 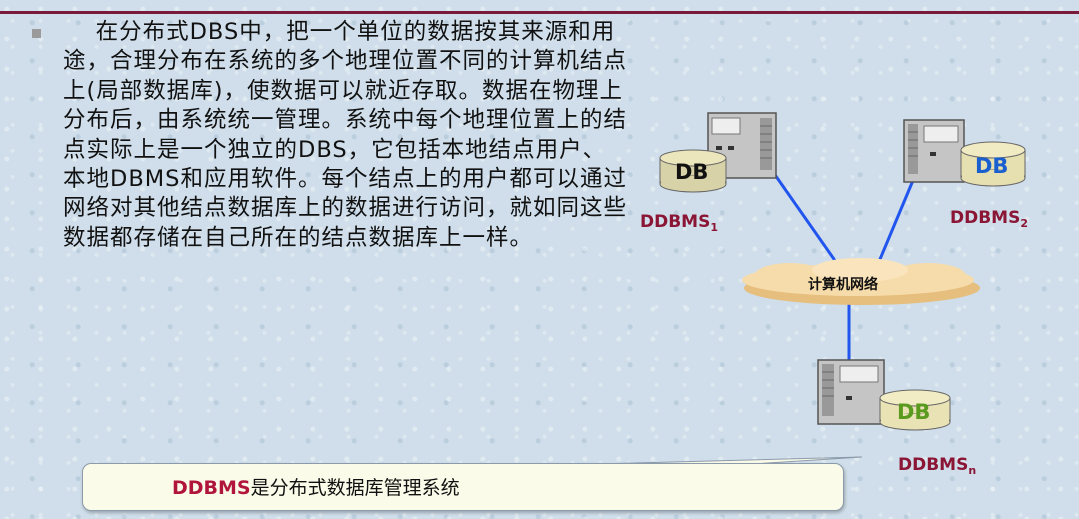 What do you see at coordinates (989, 219) in the screenshot?
I see `node-label-2: DDBMS2` at bounding box center [989, 219].